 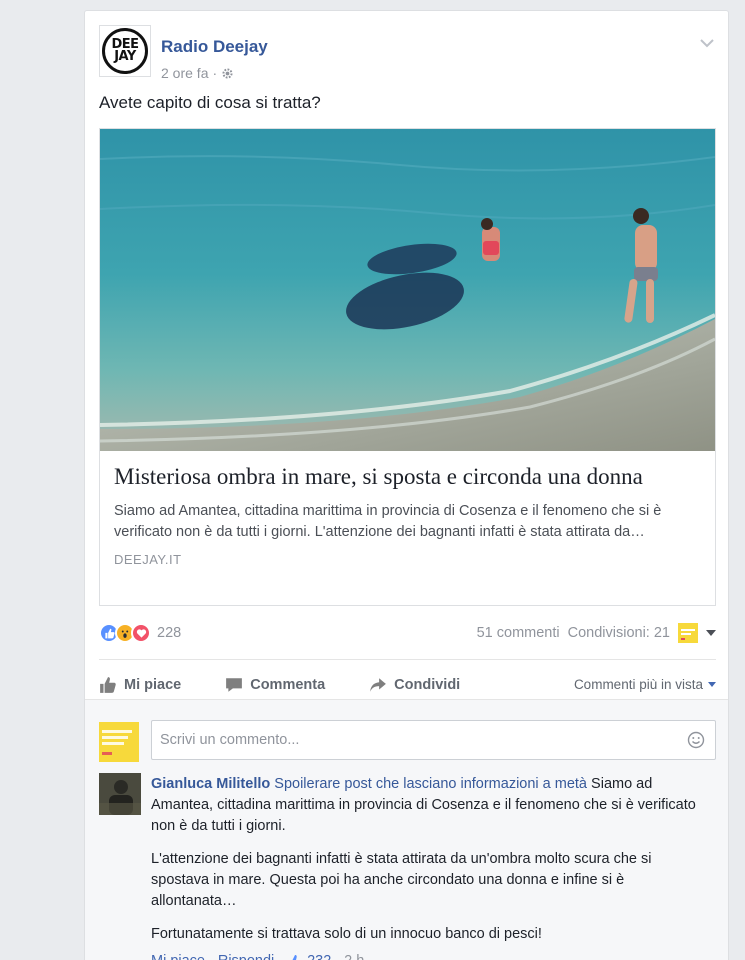 I want to click on viewer-avatar, so click(x=688, y=633).